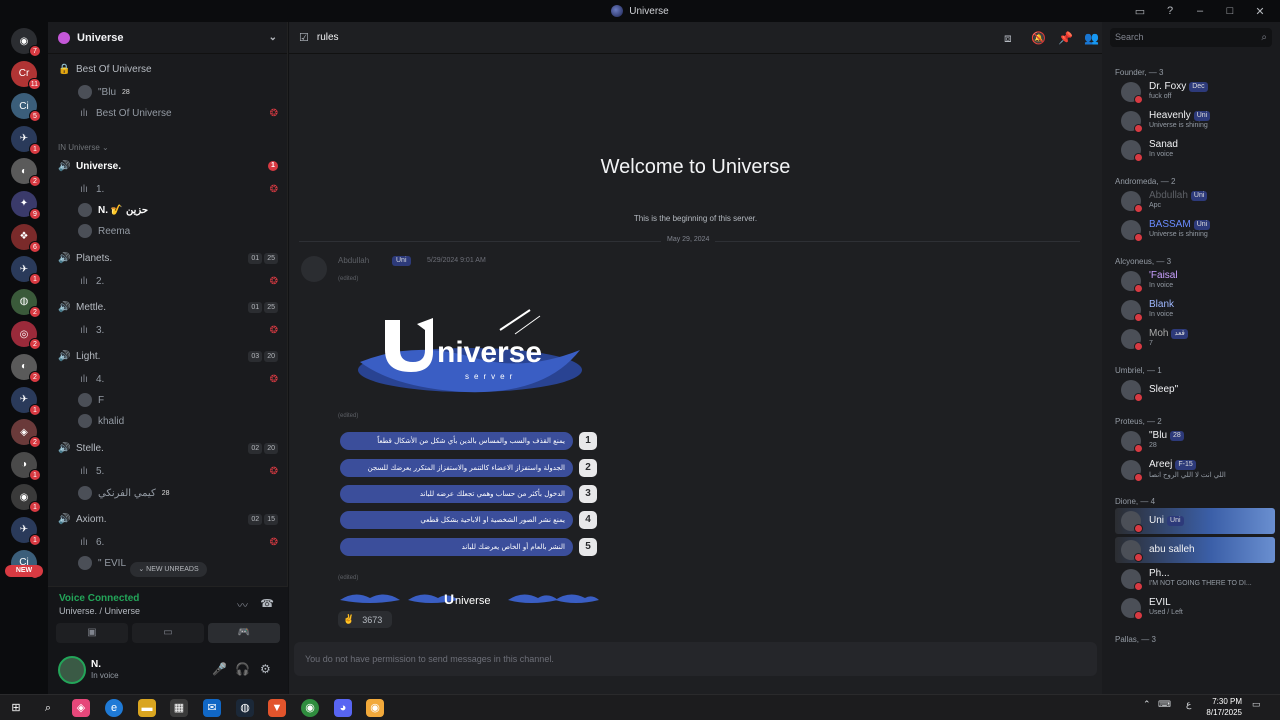  Describe the element at coordinates (16, 708) in the screenshot. I see `windows-start-icon: ⊞` at that location.